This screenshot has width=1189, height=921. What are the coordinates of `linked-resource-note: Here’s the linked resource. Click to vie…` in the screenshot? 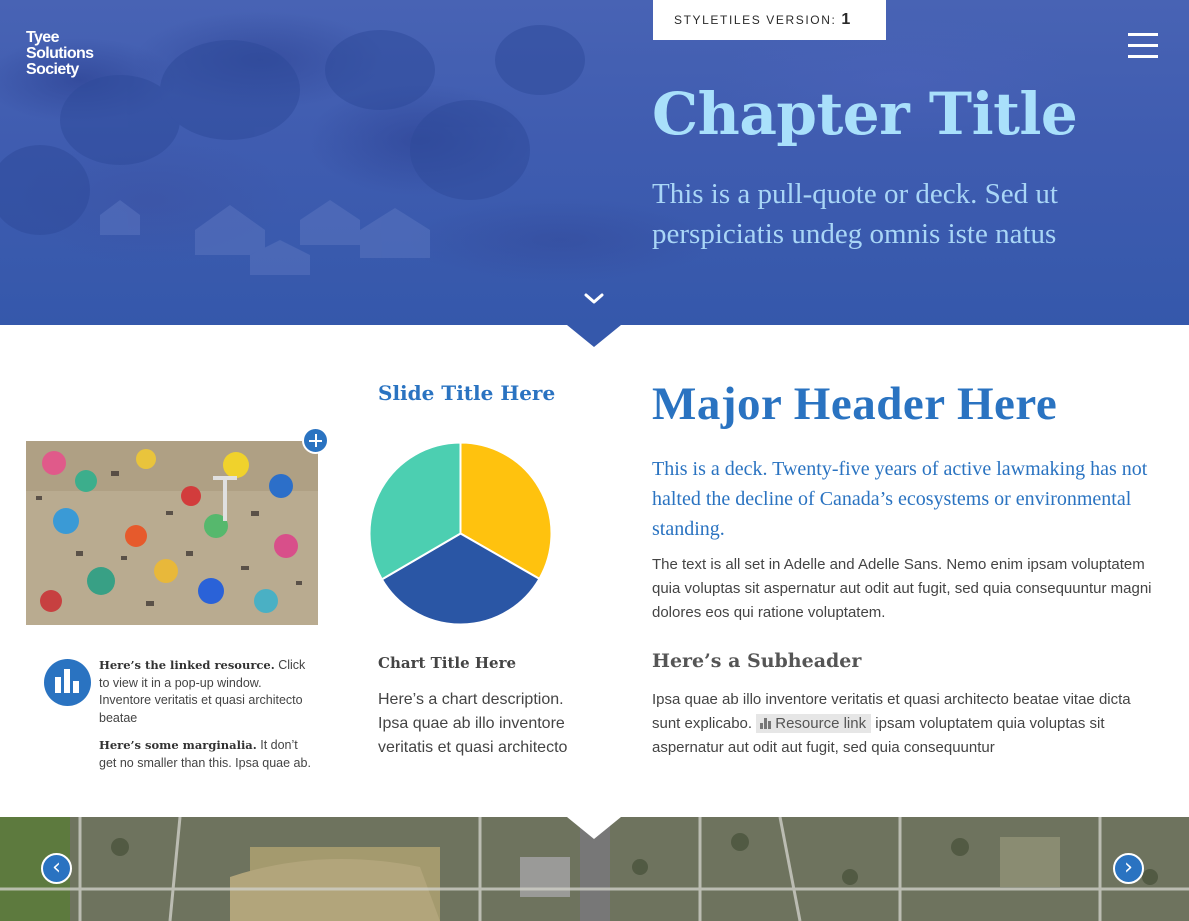 It's located at (206, 692).